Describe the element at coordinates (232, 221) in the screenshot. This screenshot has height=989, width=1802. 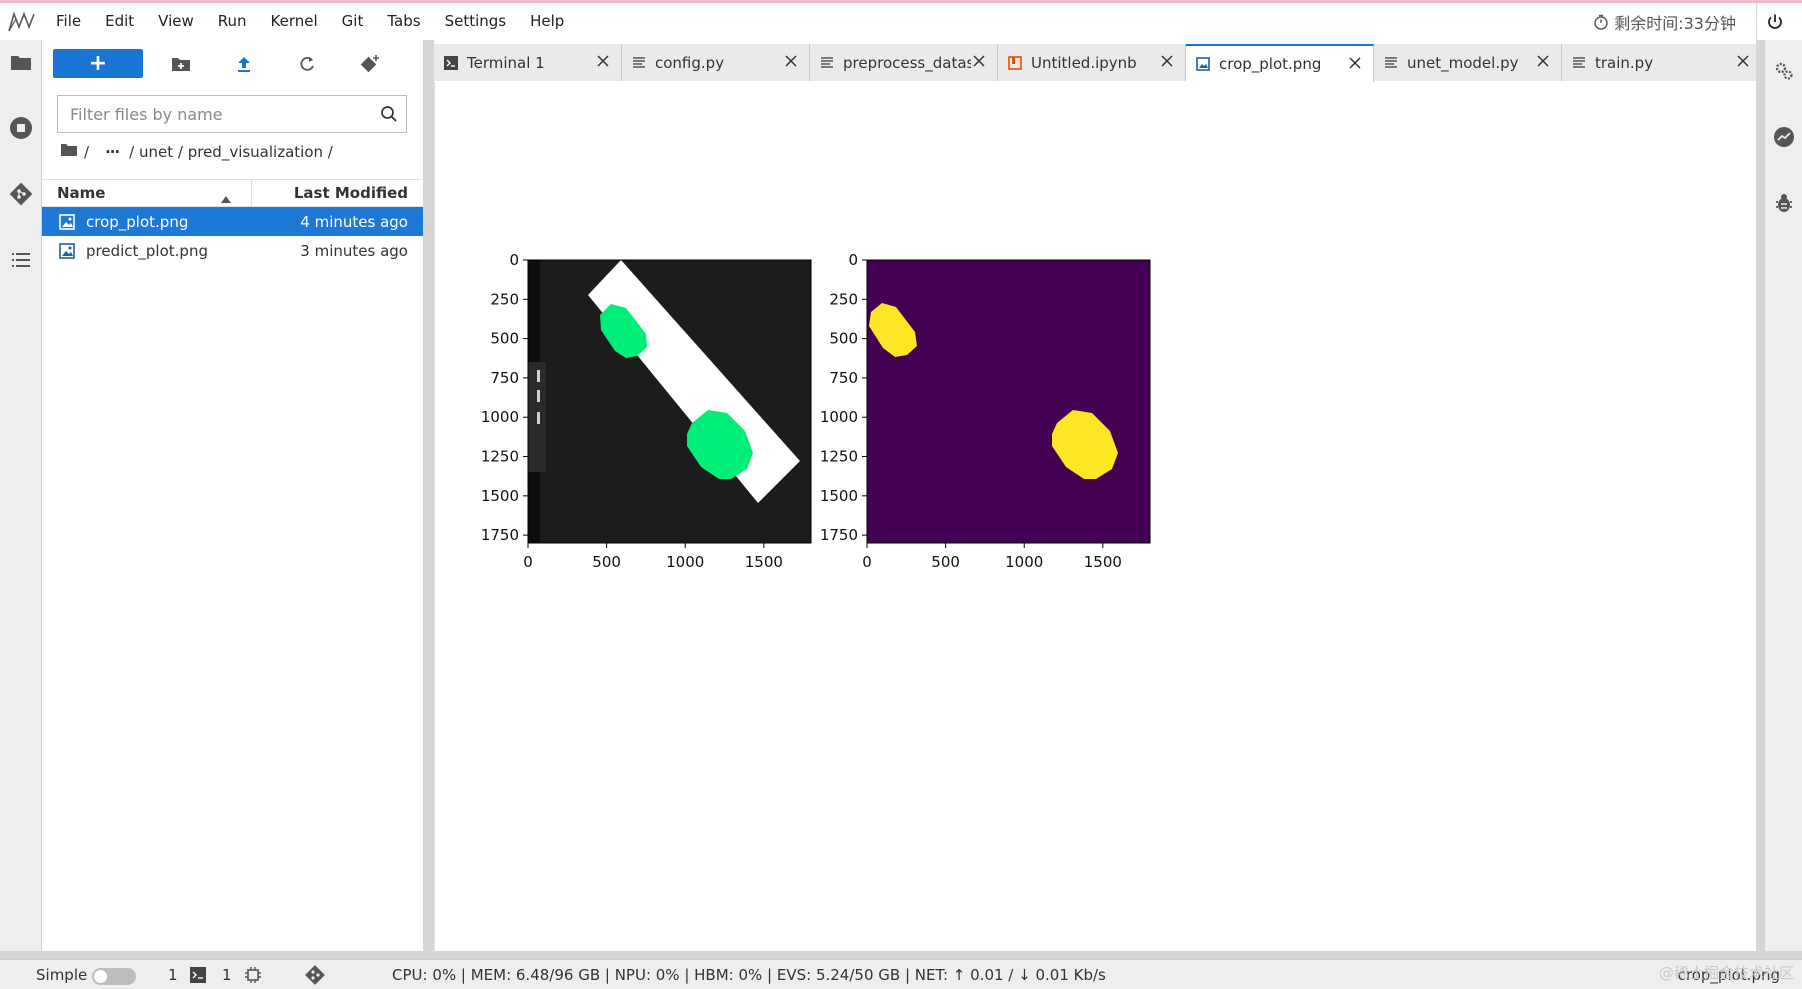
I see `file-row-crop-plot: crop_plot.png 4 minutes ago` at that location.